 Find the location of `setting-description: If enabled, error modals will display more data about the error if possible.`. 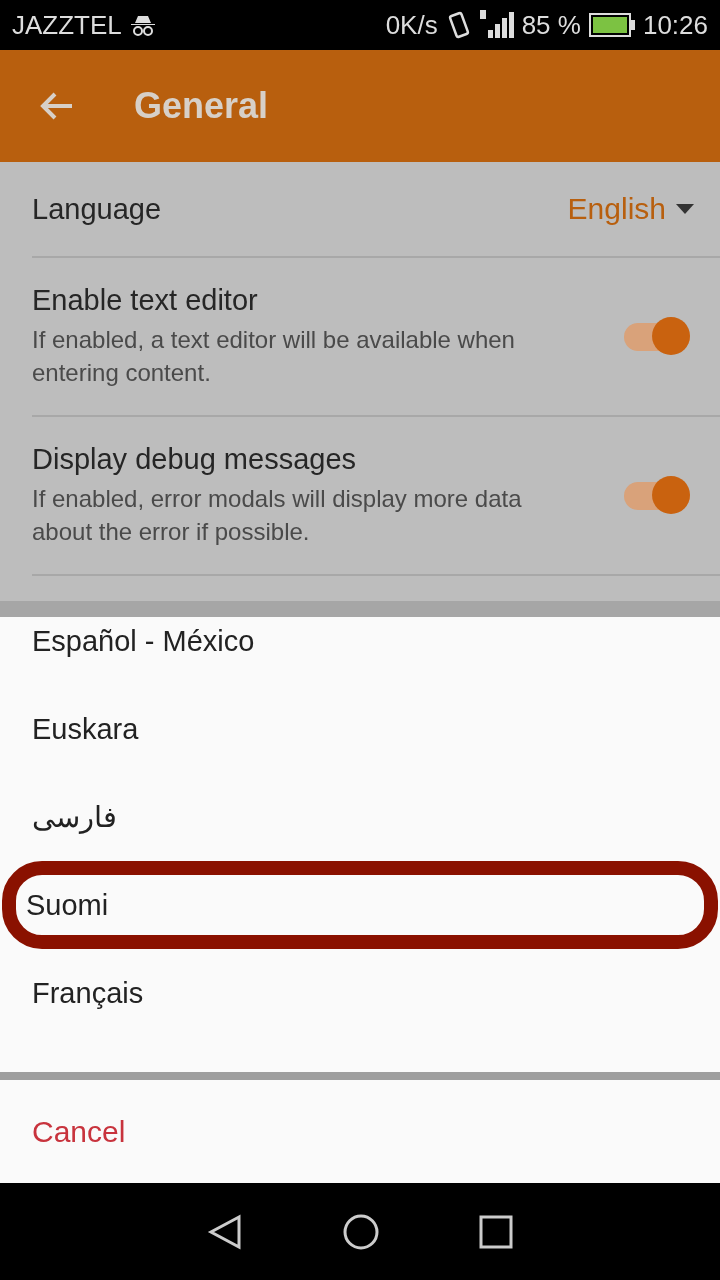

setting-description: If enabled, error modals will display more data about the error if possible. is located at coordinates (277, 515).